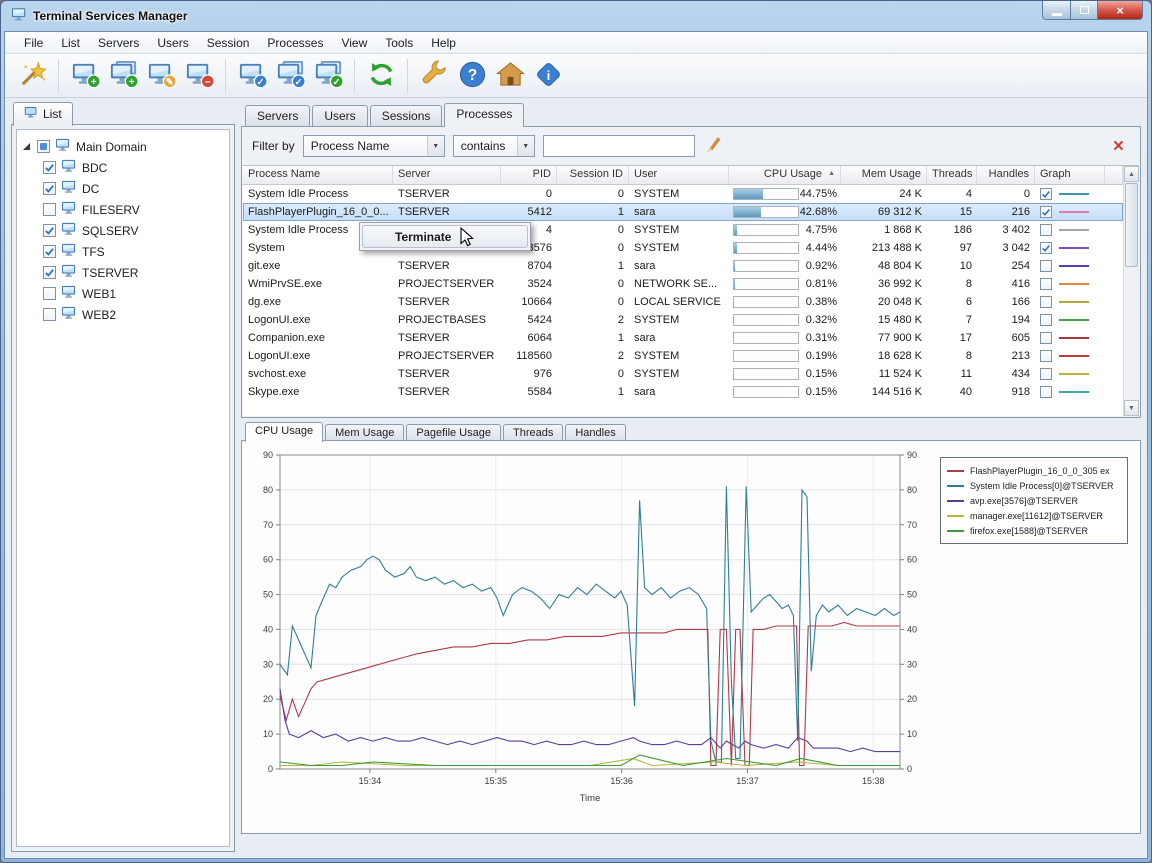 Image resolution: width=1152 pixels, height=863 pixels. I want to click on remove-server-button: −, so click(199, 76).